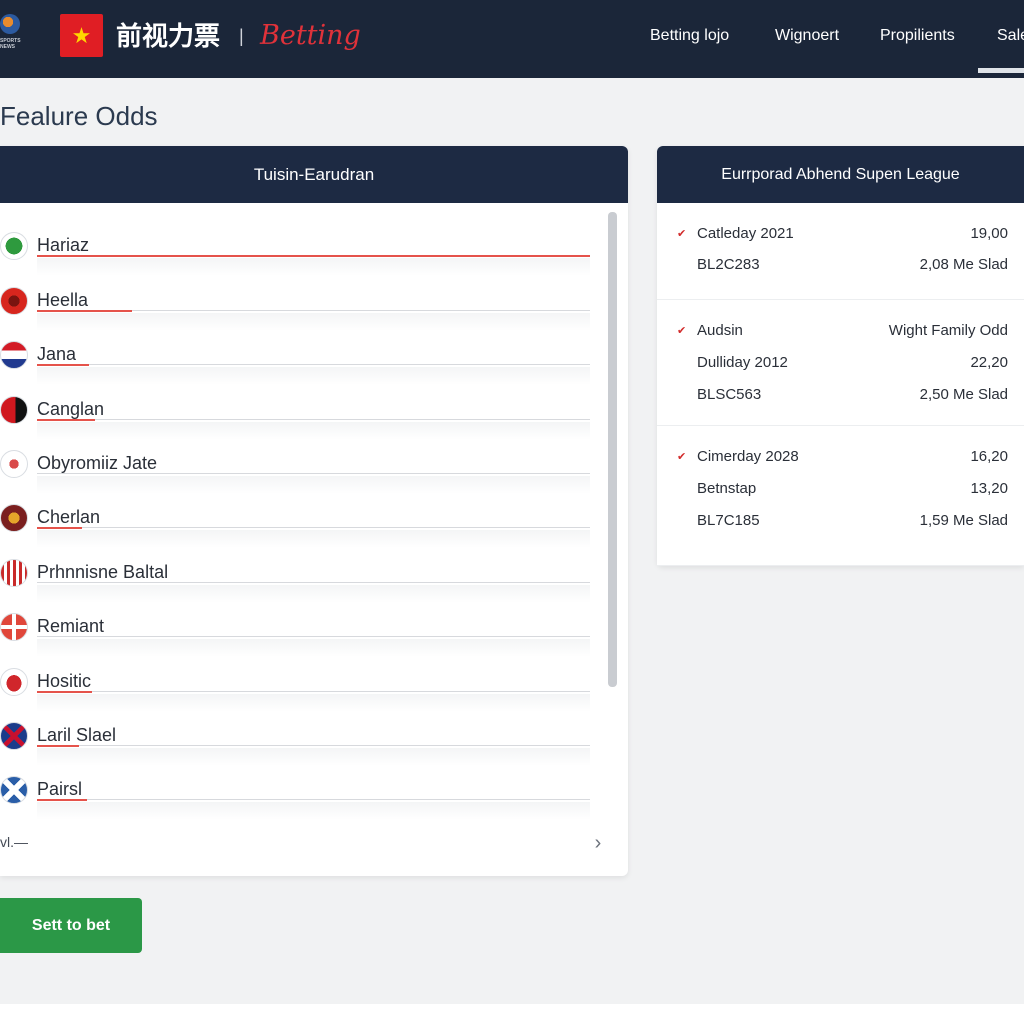 Image resolution: width=1024 pixels, height=1024 pixels. I want to click on team-name: Obyromiiz Jate, so click(97, 463).